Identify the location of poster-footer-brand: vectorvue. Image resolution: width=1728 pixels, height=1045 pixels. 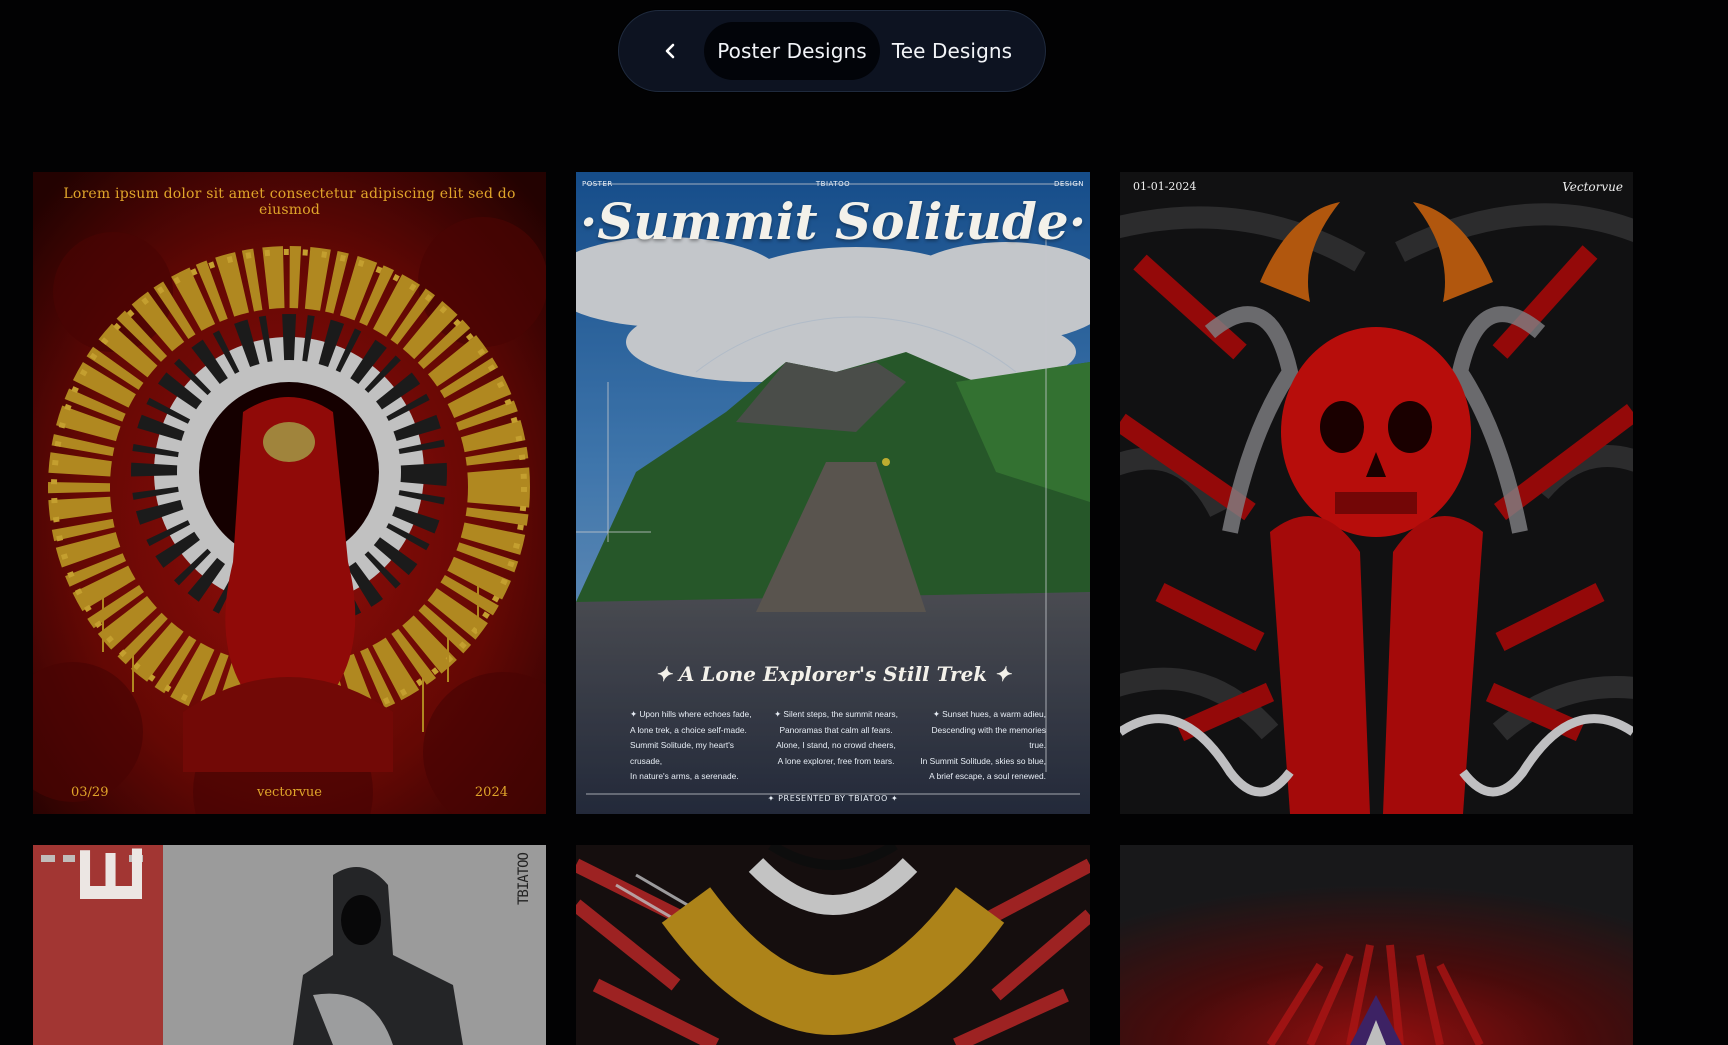
(289, 792).